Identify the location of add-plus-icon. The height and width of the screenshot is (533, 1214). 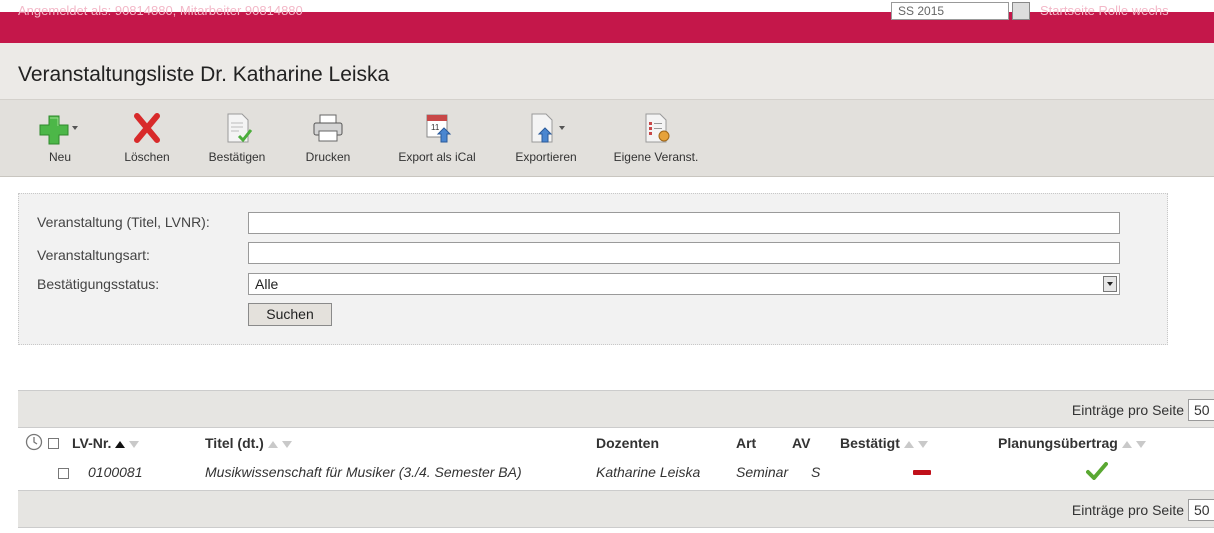
(58, 130).